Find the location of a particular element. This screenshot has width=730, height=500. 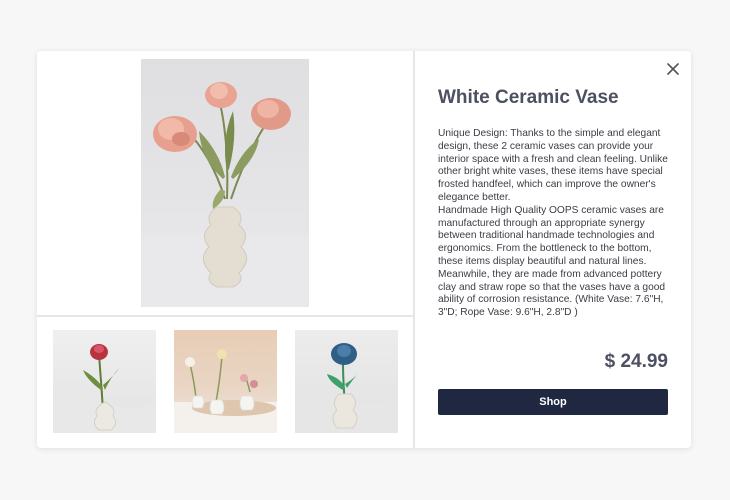

product-title: White Ceramic Vase is located at coordinates (528, 97).